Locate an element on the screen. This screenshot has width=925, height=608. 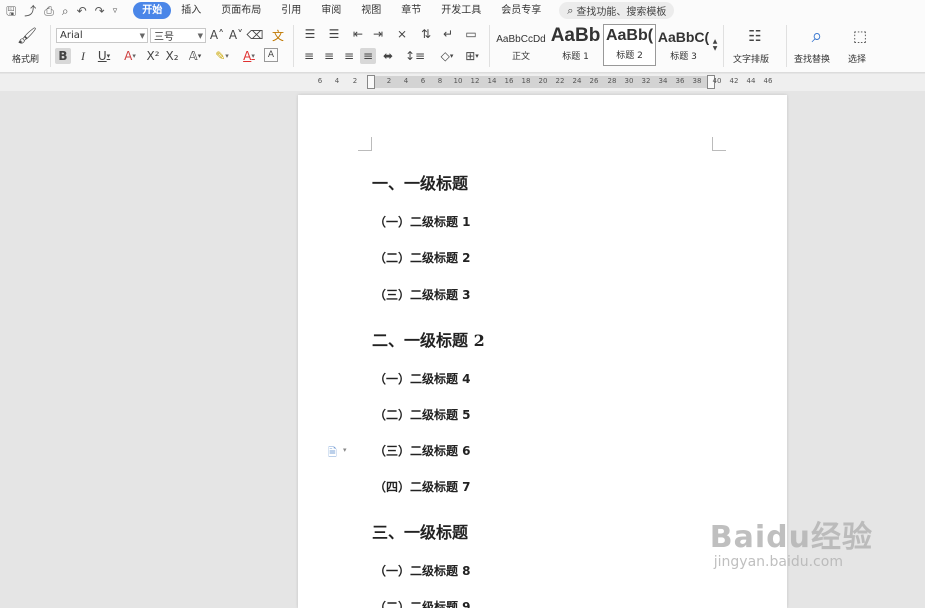
tab-home: 开始 is located at coordinates (152, 10).